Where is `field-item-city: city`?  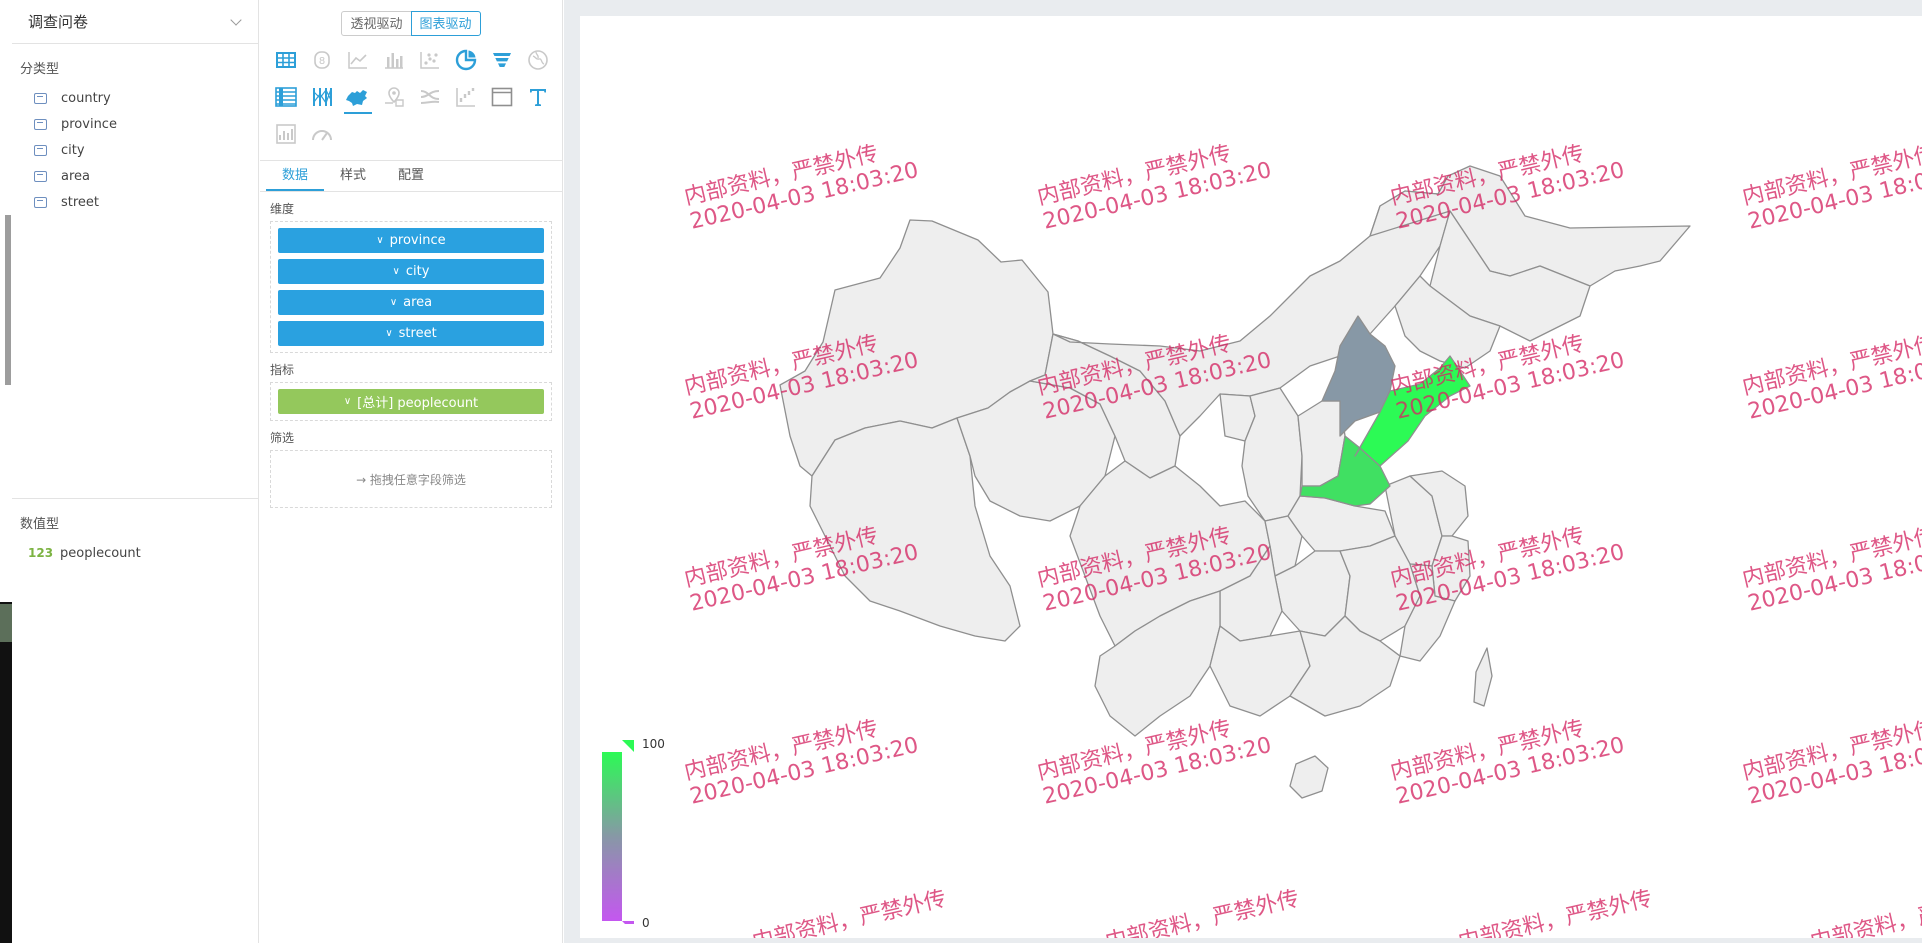
field-item-city: city is located at coordinates (135, 150).